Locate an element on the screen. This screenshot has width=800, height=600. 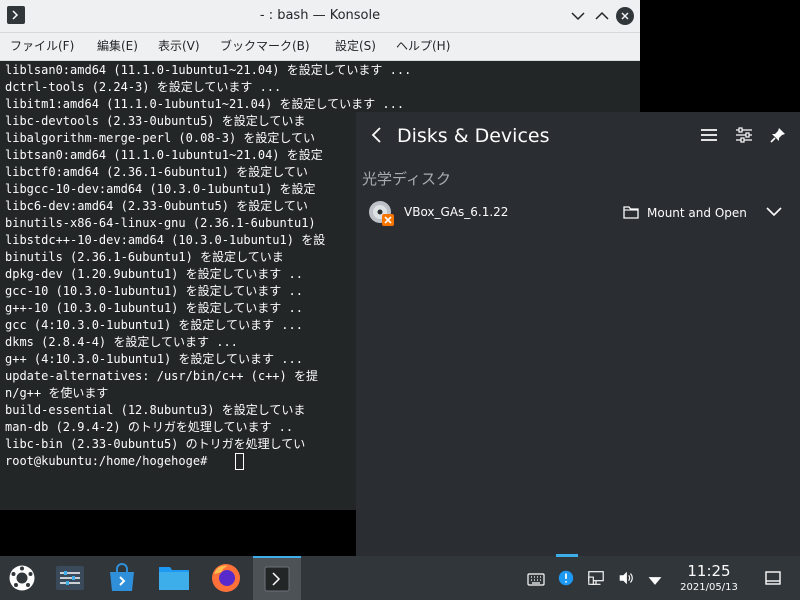
clock-date: 2021/05/13 is located at coordinates (709, 588).